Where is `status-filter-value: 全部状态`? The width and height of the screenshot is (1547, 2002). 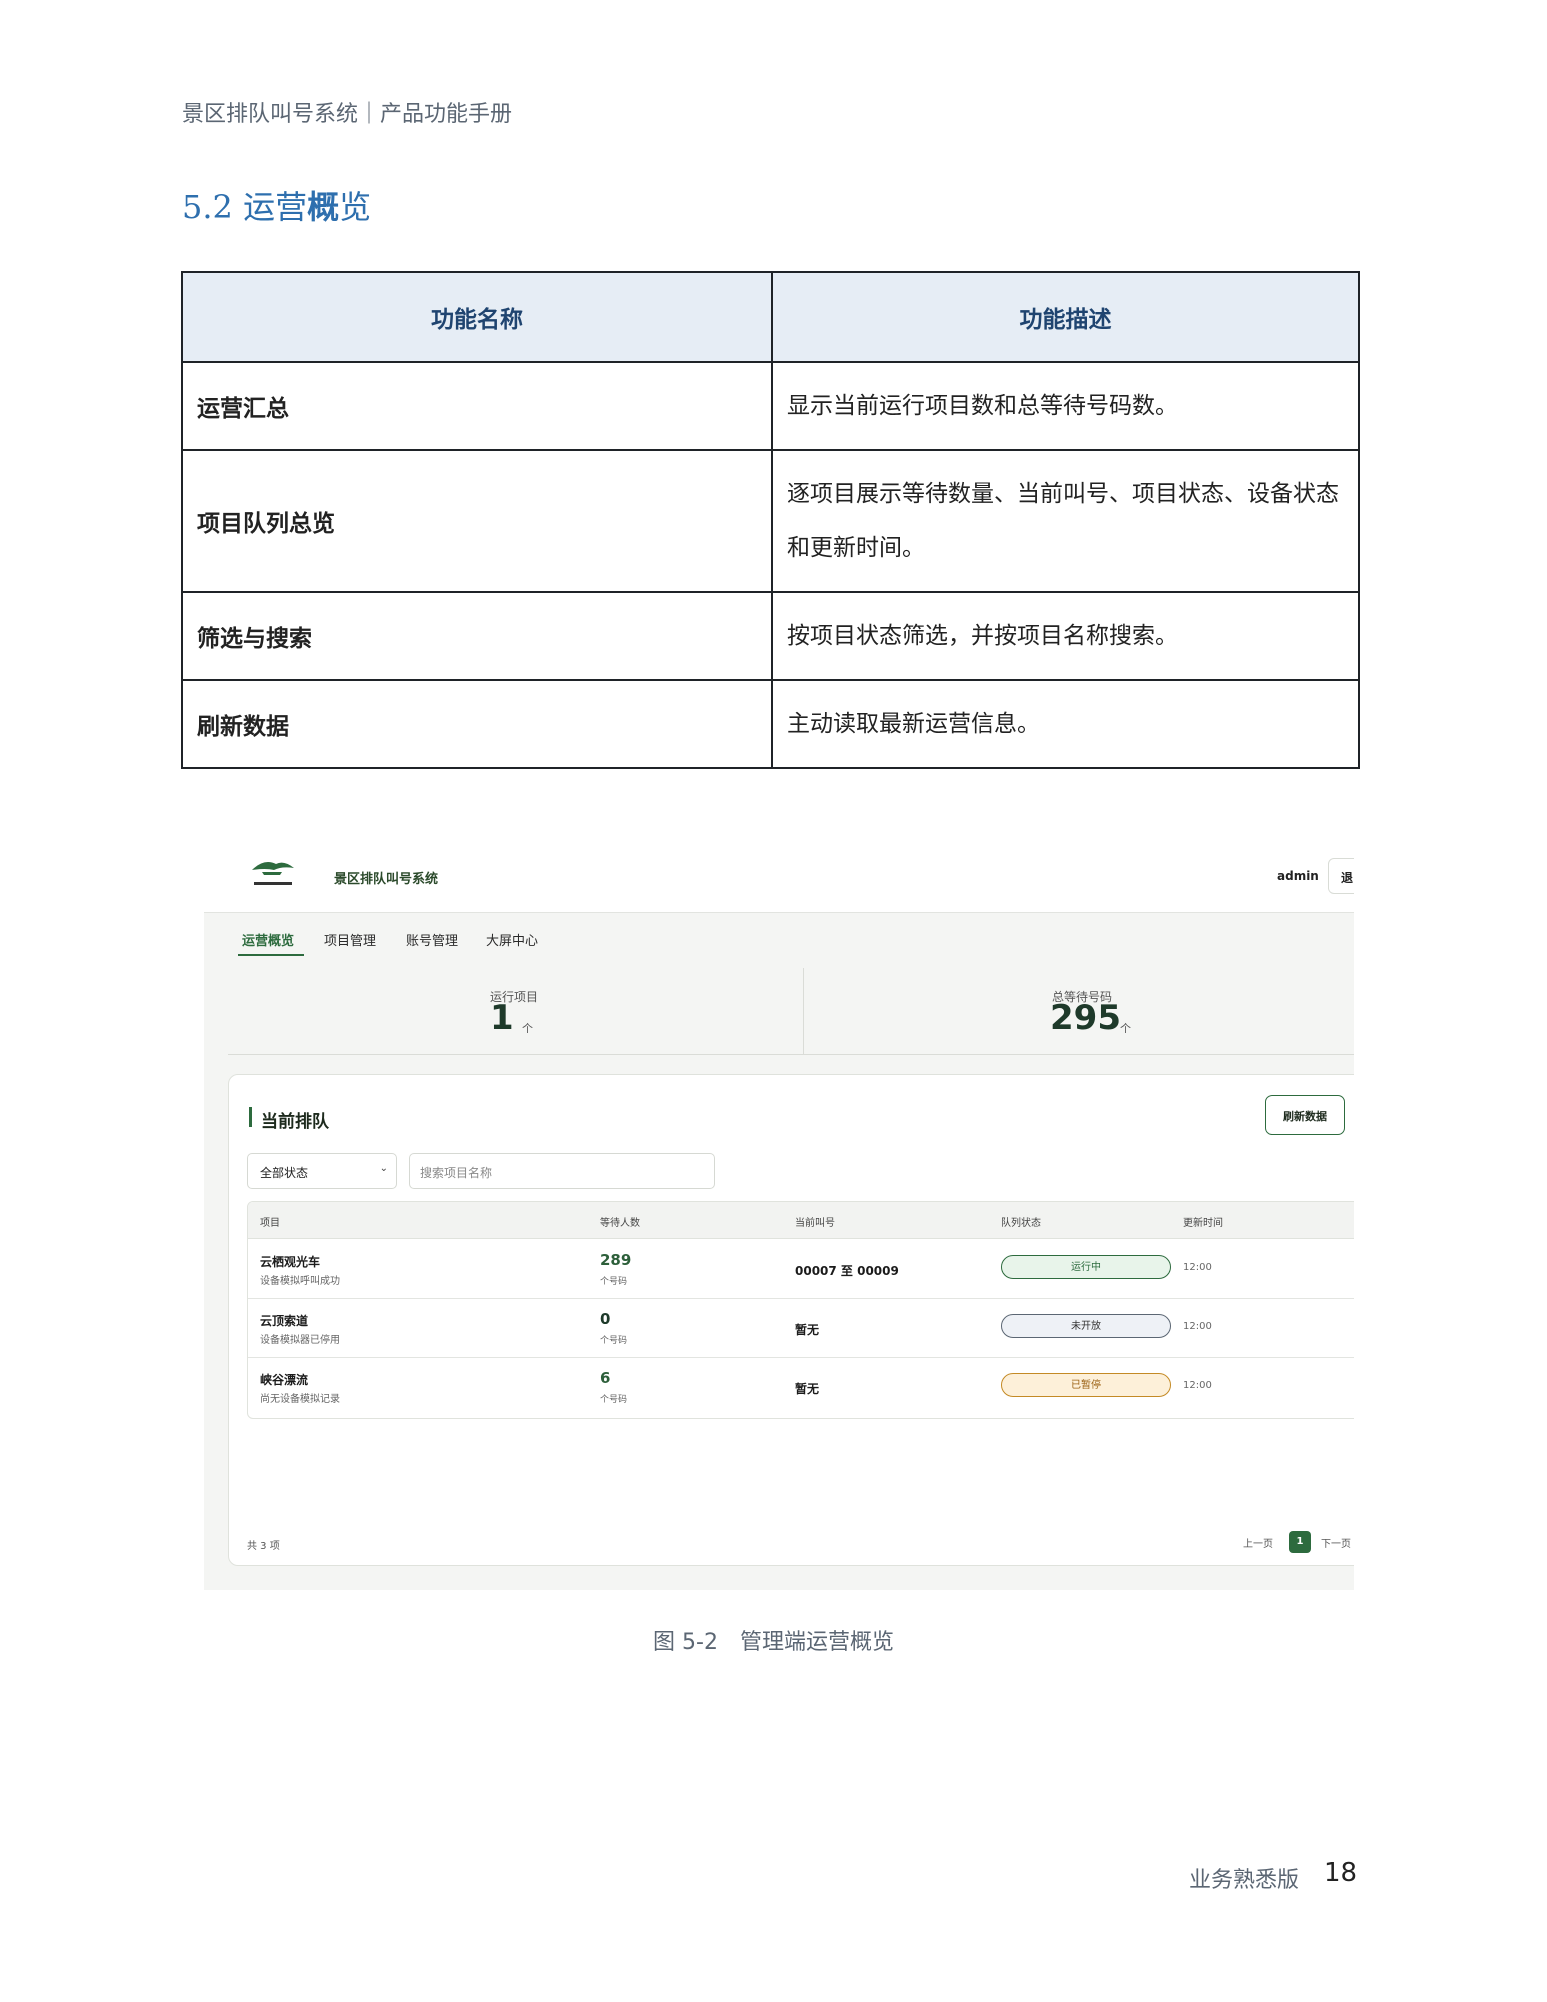 status-filter-value: 全部状态 is located at coordinates (284, 1173).